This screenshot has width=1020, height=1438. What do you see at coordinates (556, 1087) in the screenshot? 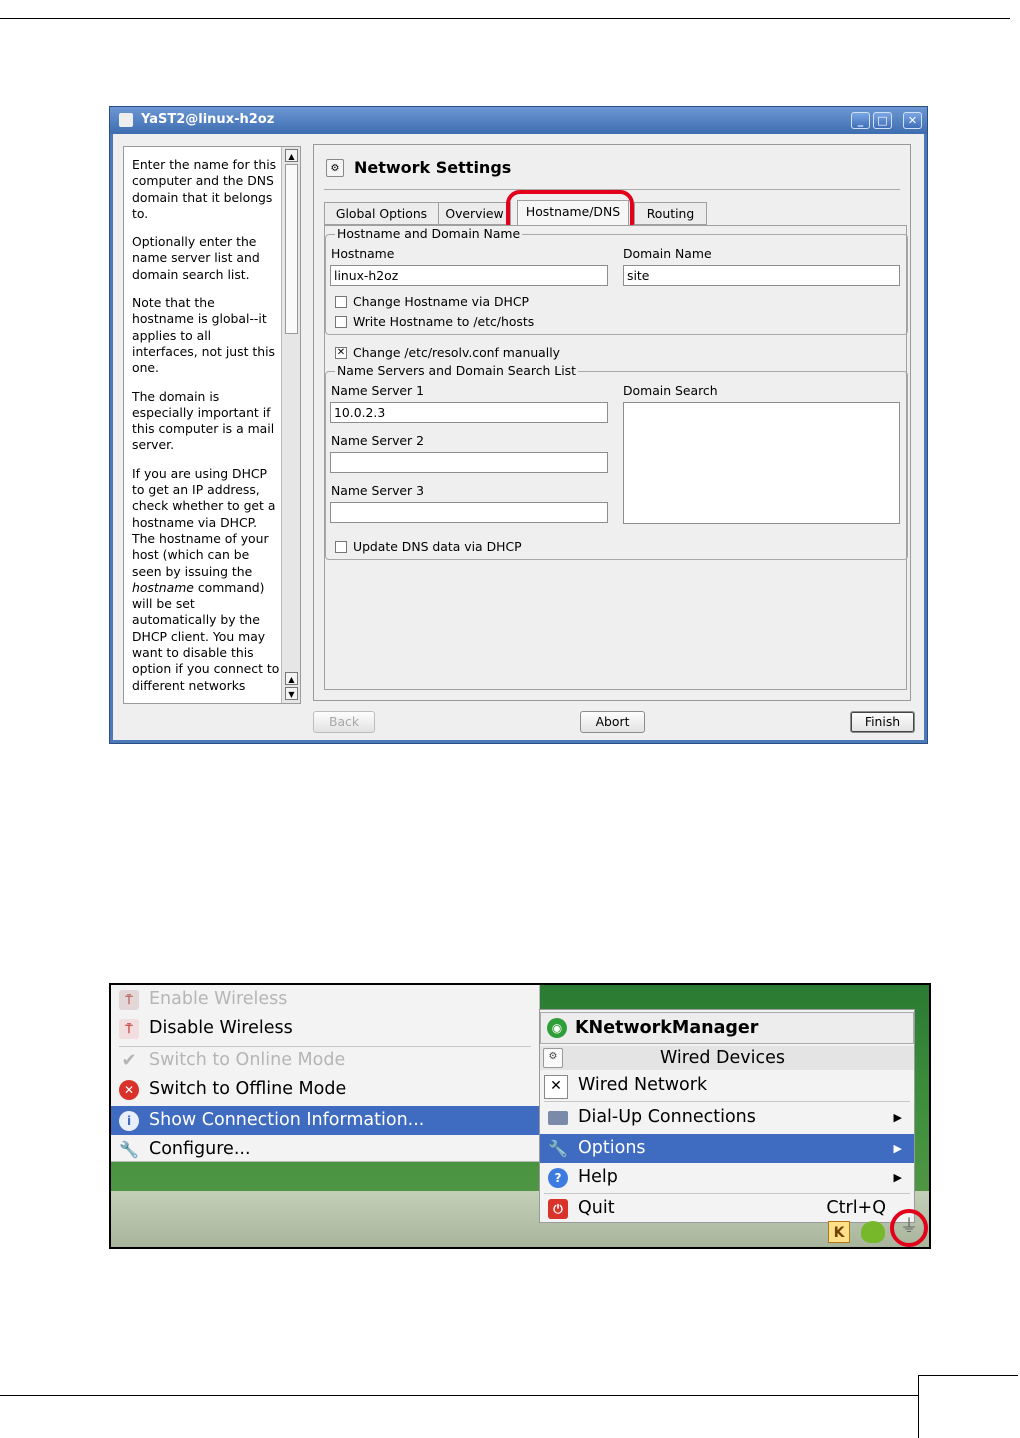
I see `disconnected-x-icon: ✕` at bounding box center [556, 1087].